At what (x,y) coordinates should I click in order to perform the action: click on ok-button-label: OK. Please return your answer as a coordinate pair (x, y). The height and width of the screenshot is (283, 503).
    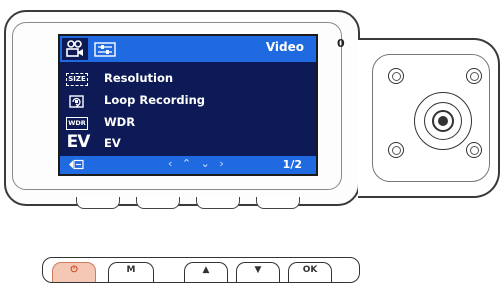
    Looking at the image, I should click on (310, 270).